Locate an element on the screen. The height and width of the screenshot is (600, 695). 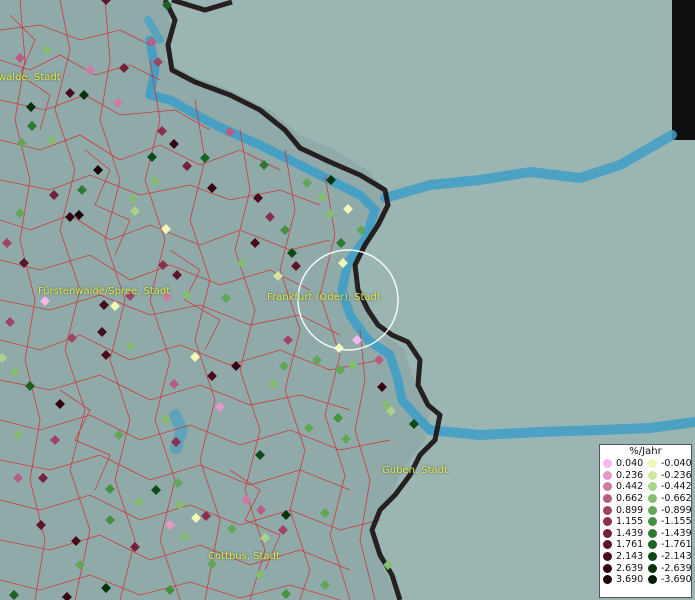
legend-row: 0.899 -0.899 is located at coordinates (646, 510).